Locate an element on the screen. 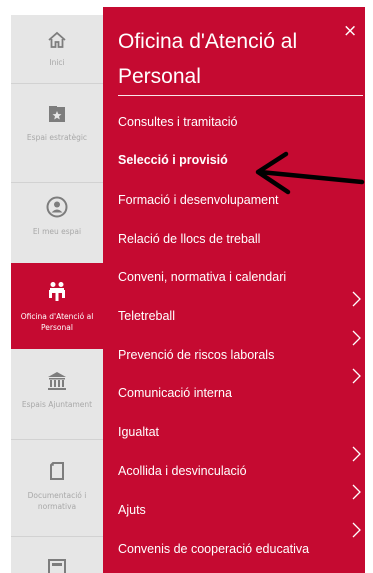 The width and height of the screenshot is (373, 573). rail-item-el-meu-espai: El meu espai is located at coordinates (57, 223).